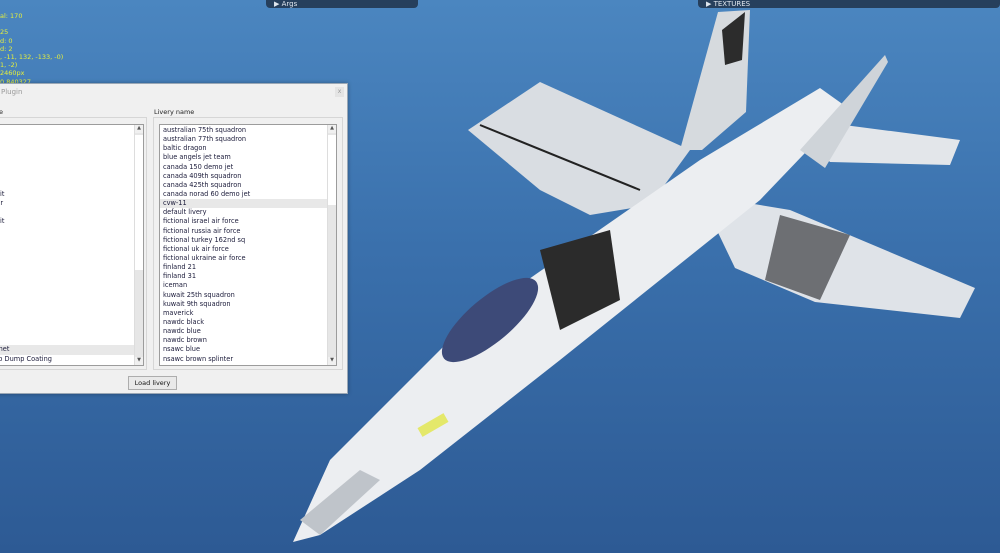  Describe the element at coordinates (248, 185) in the screenshot. I see `list-item: canada 425th squadron` at that location.